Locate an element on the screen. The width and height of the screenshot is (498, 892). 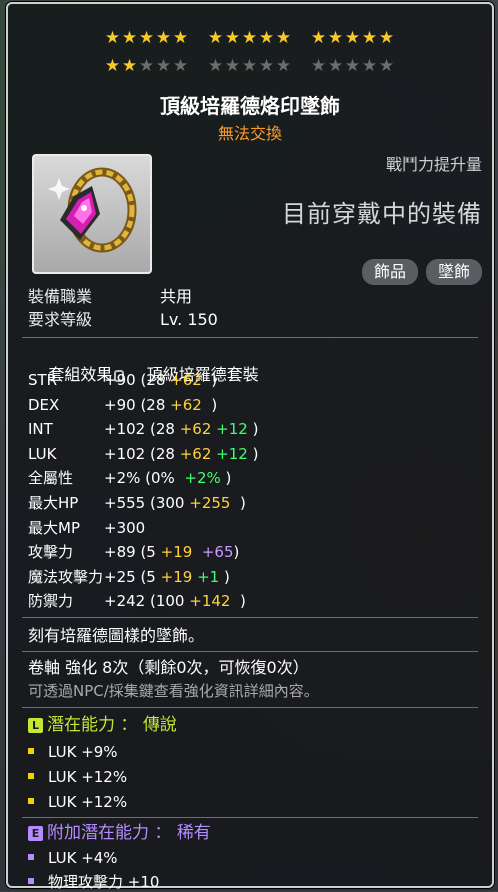
stat-row: DEX +90 (28 +62 ) is located at coordinates (122, 405).